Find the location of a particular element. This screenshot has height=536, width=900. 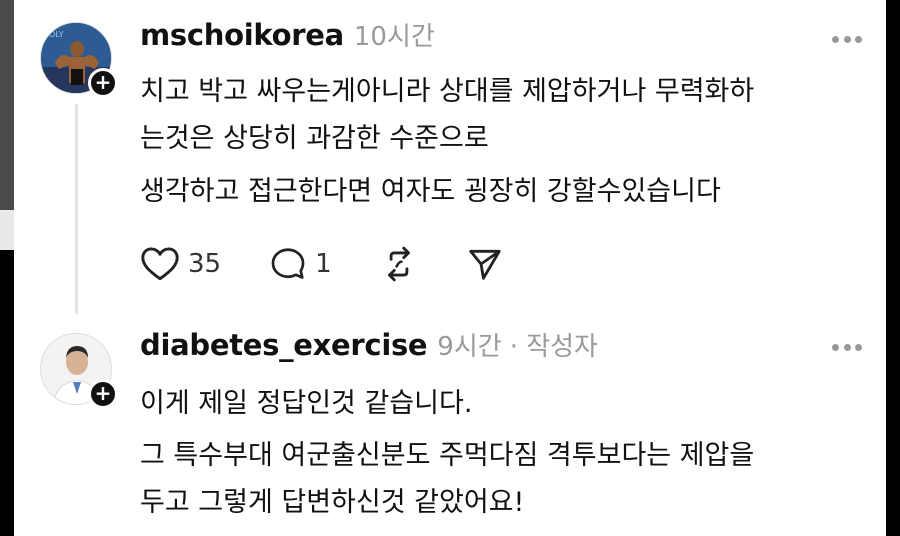

like-count: 35 is located at coordinates (205, 264).